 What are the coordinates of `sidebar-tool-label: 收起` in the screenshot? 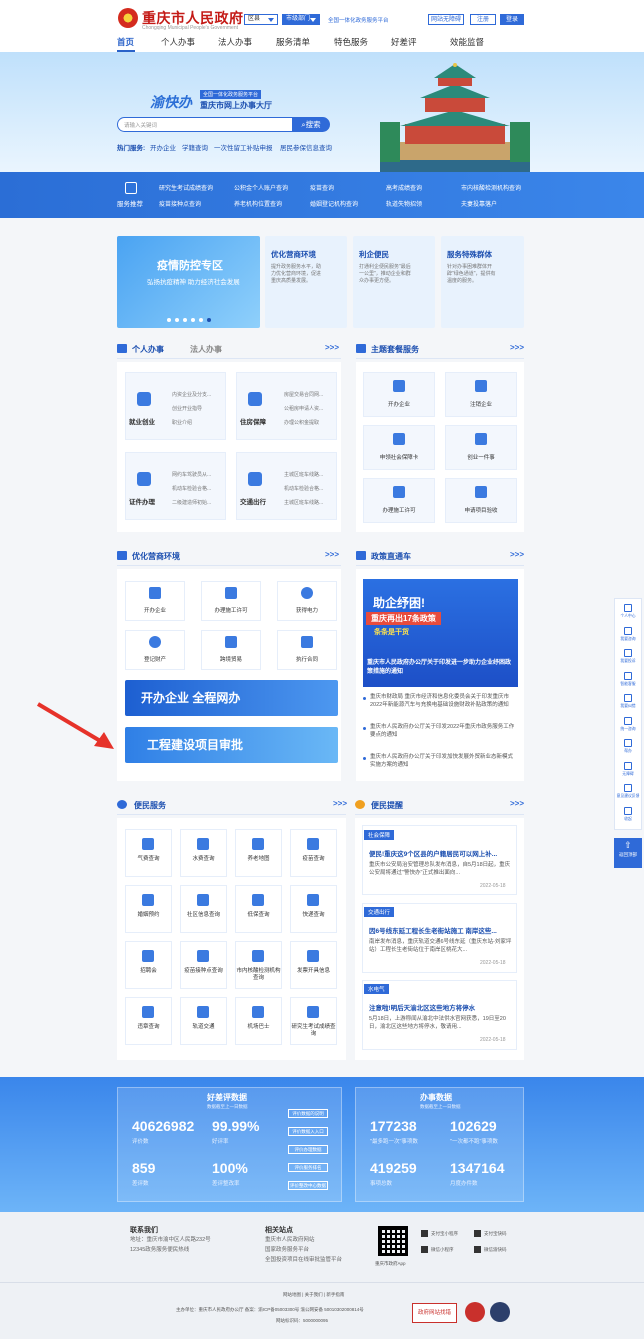 It's located at (628, 819).